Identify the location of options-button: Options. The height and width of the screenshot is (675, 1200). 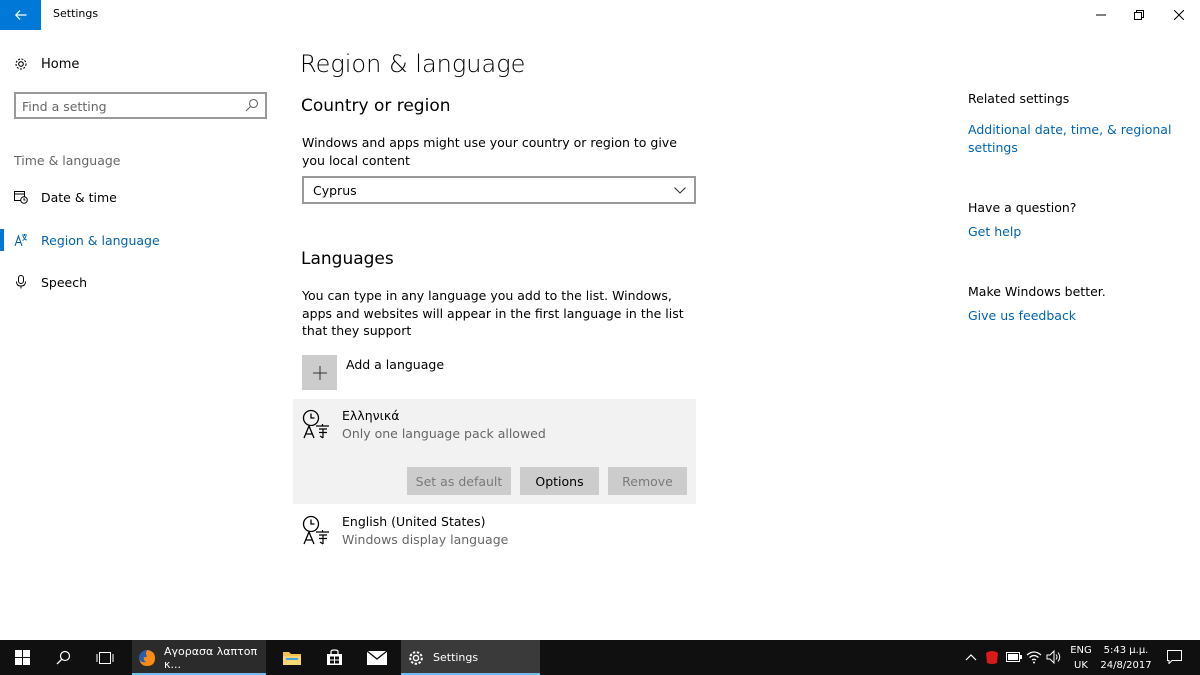
(559, 481).